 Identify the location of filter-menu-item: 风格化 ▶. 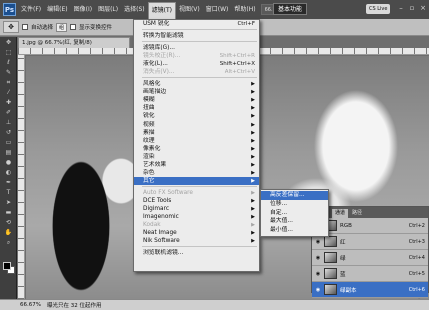
(196, 84).